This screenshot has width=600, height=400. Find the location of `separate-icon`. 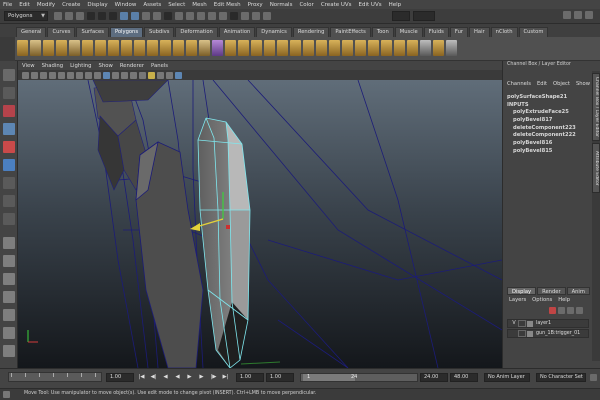

separate-icon is located at coordinates (178, 48).